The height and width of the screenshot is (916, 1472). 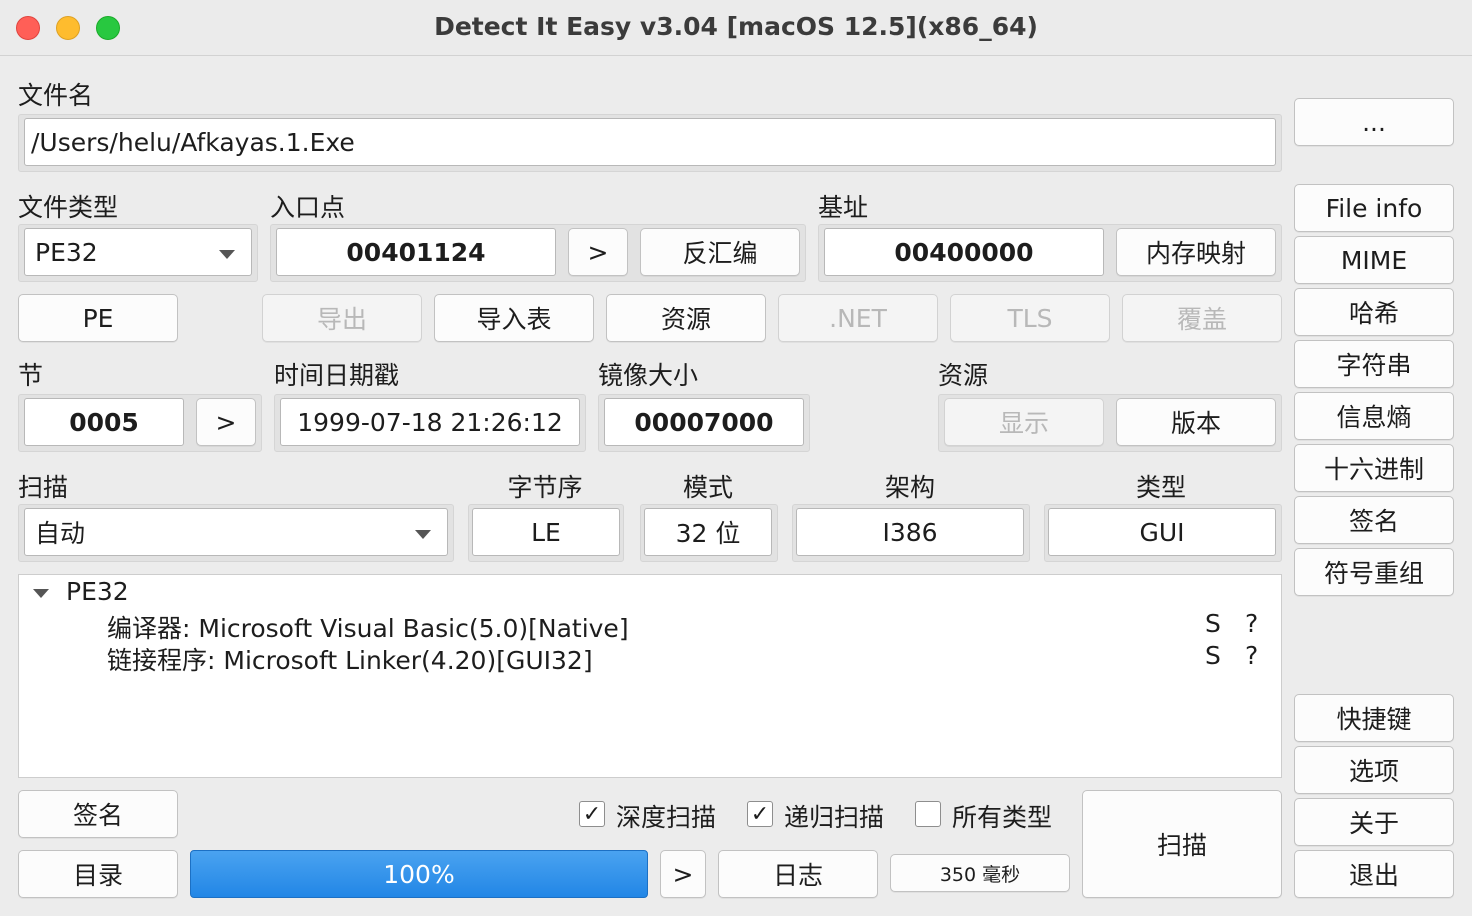 What do you see at coordinates (910, 532) in the screenshot?
I see `architecture-field: I386` at bounding box center [910, 532].